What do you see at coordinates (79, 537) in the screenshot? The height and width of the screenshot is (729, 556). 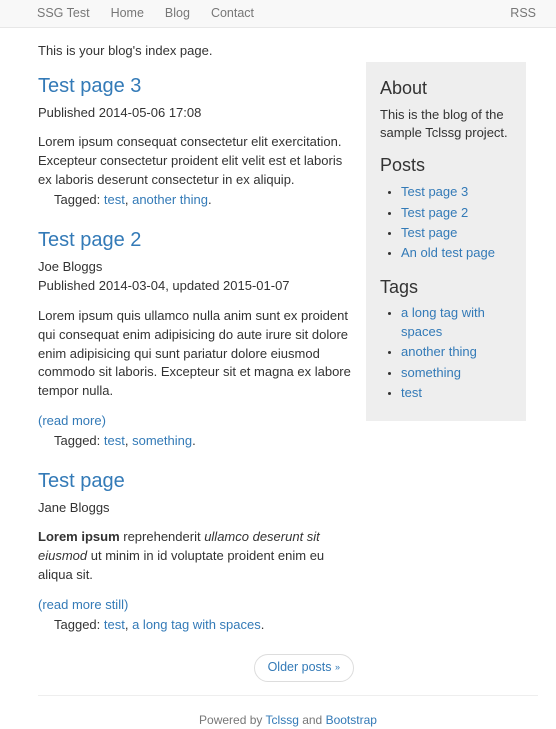 I see `post-body-bold: Lorem ipsum` at bounding box center [79, 537].